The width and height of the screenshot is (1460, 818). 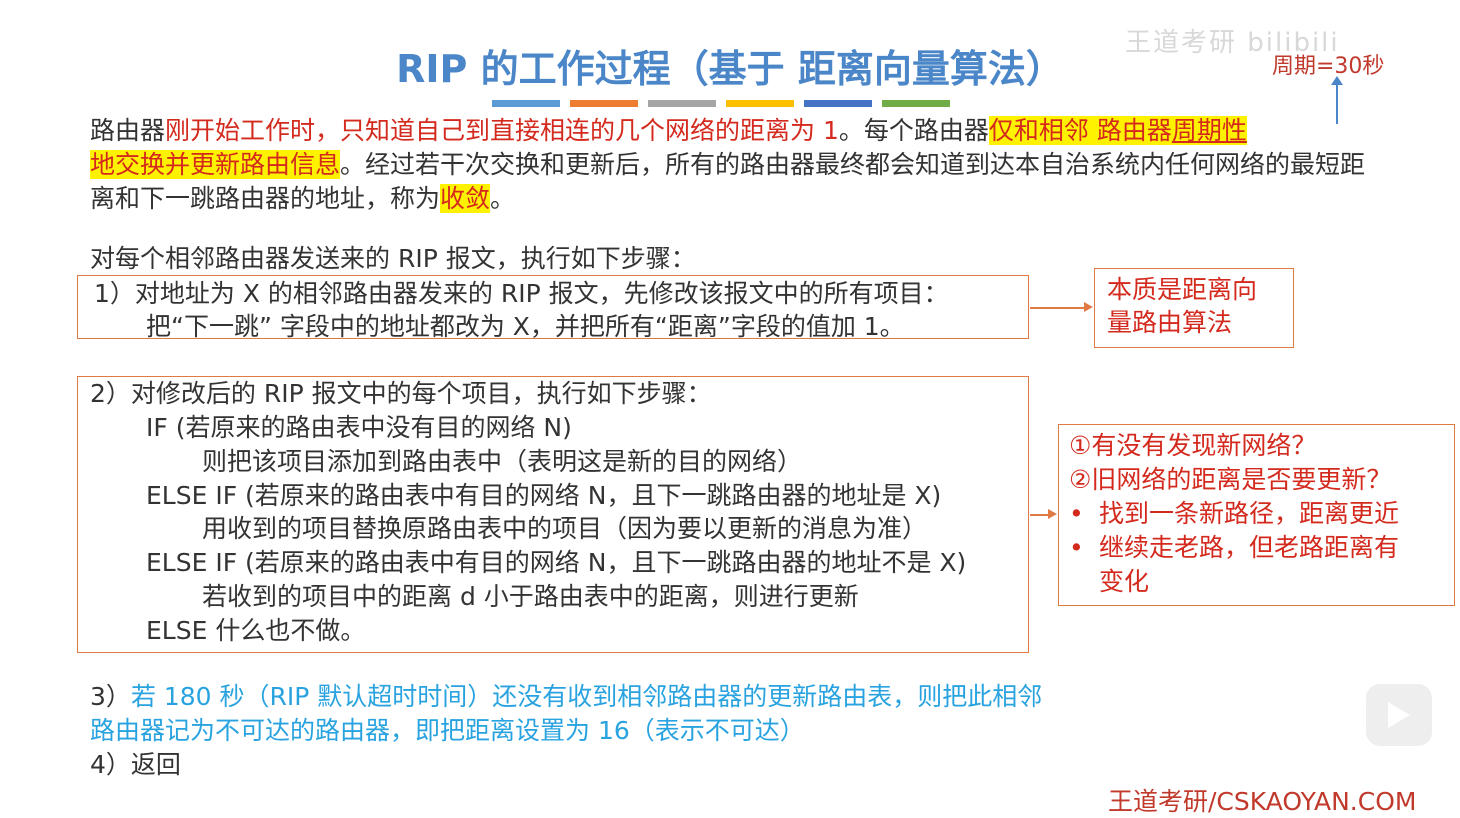 I want to click on note-bullet-1: • 找到一条新路径，距离更近, so click(x=1256, y=514).